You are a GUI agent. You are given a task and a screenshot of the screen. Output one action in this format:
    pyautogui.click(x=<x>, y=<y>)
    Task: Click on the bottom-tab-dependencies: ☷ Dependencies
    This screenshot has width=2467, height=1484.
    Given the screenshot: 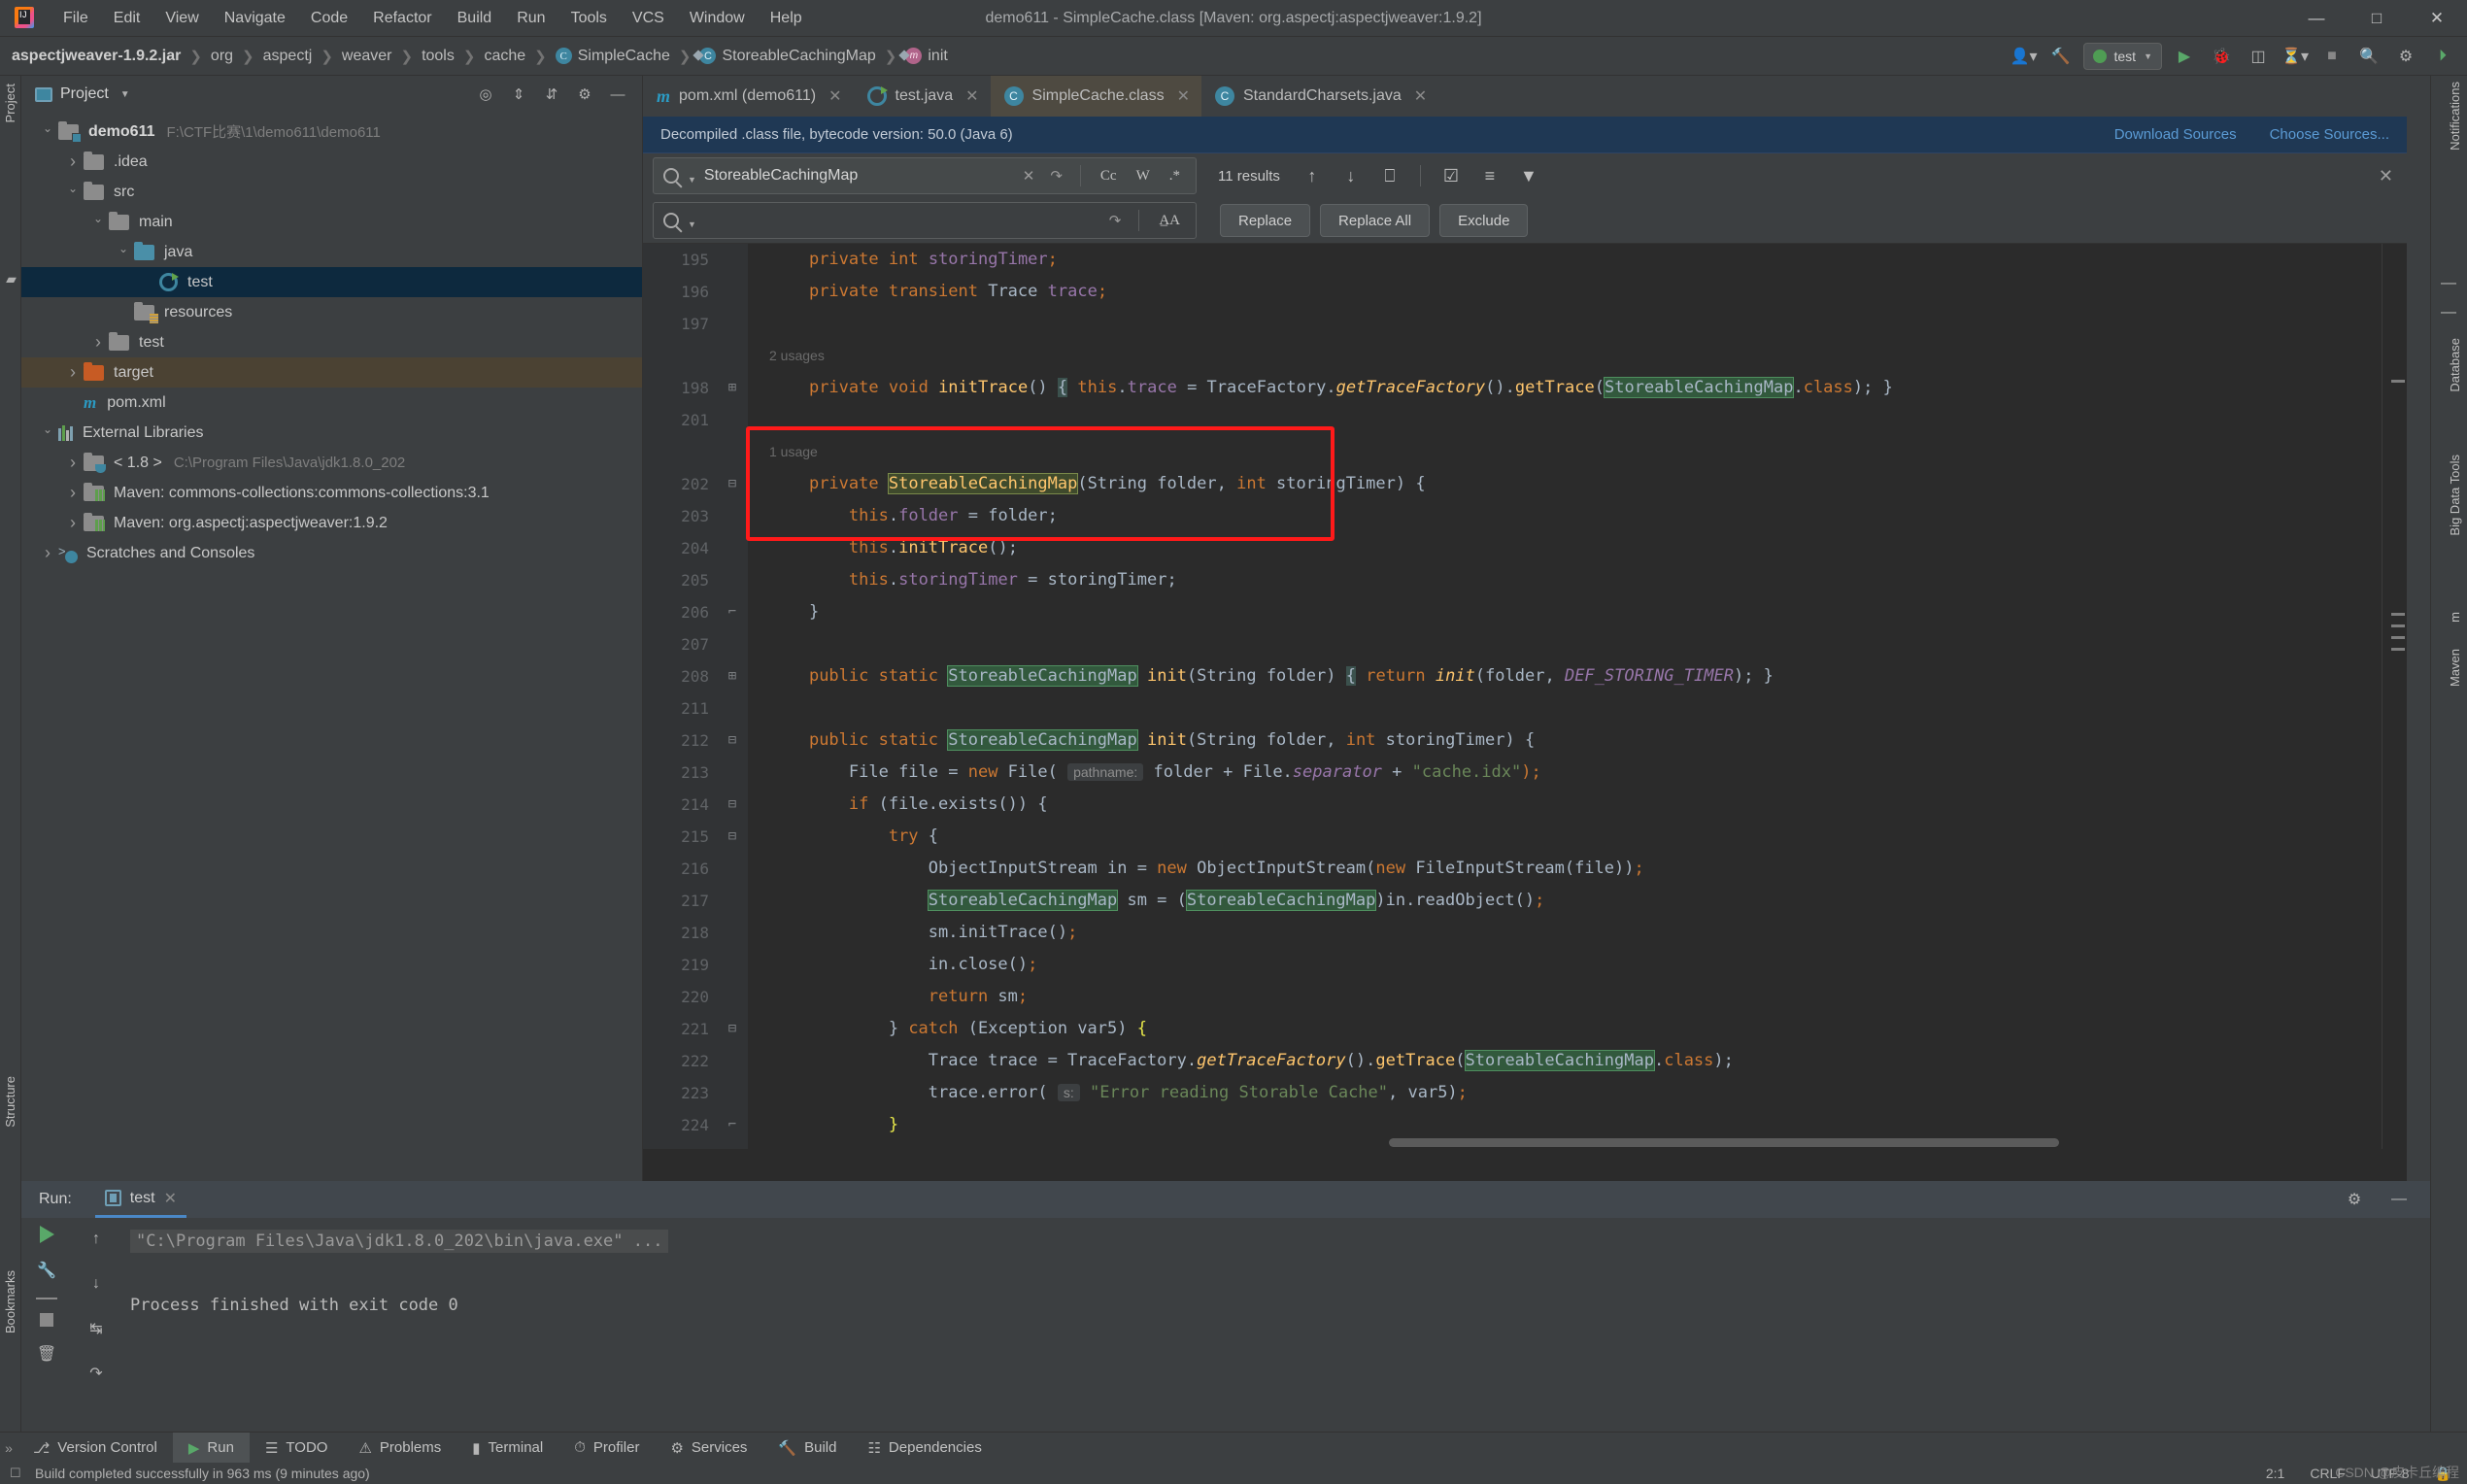 What is the action you would take?
    pyautogui.click(x=924, y=1448)
    